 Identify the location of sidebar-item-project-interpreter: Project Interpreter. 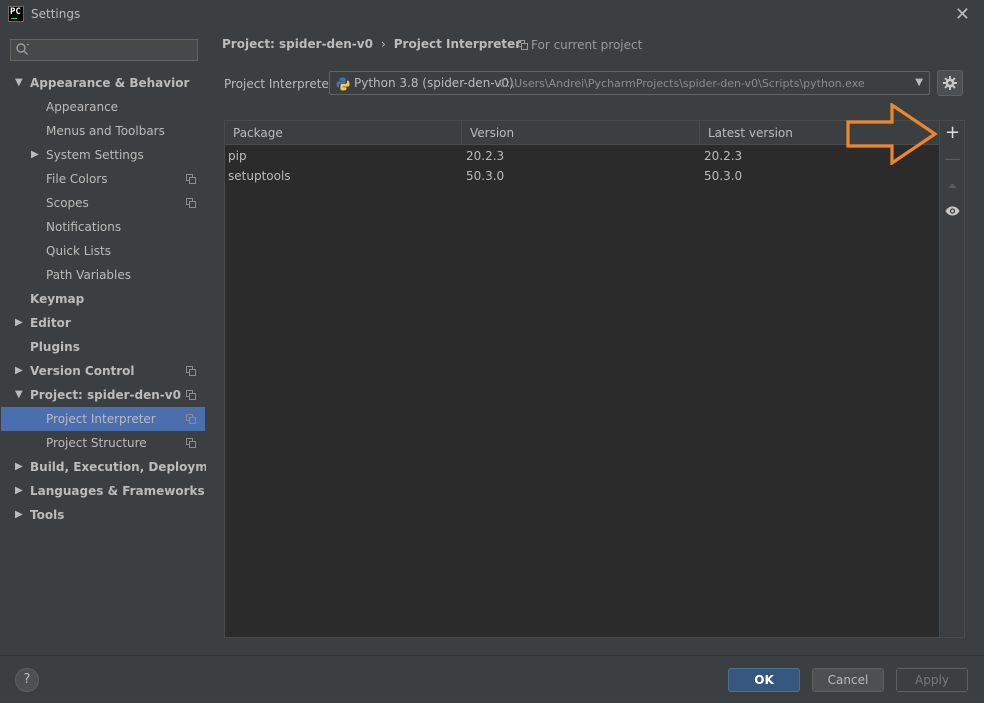
(103, 419).